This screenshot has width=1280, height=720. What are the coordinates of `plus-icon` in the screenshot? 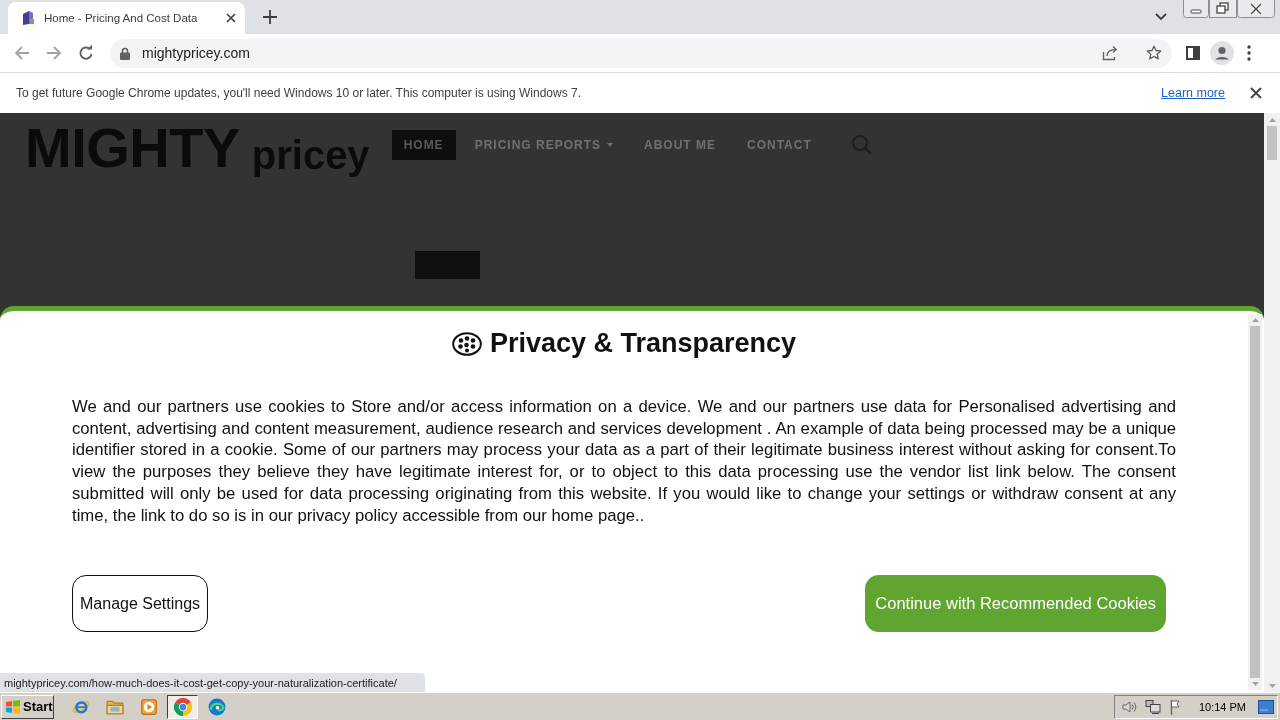 It's located at (270, 17).